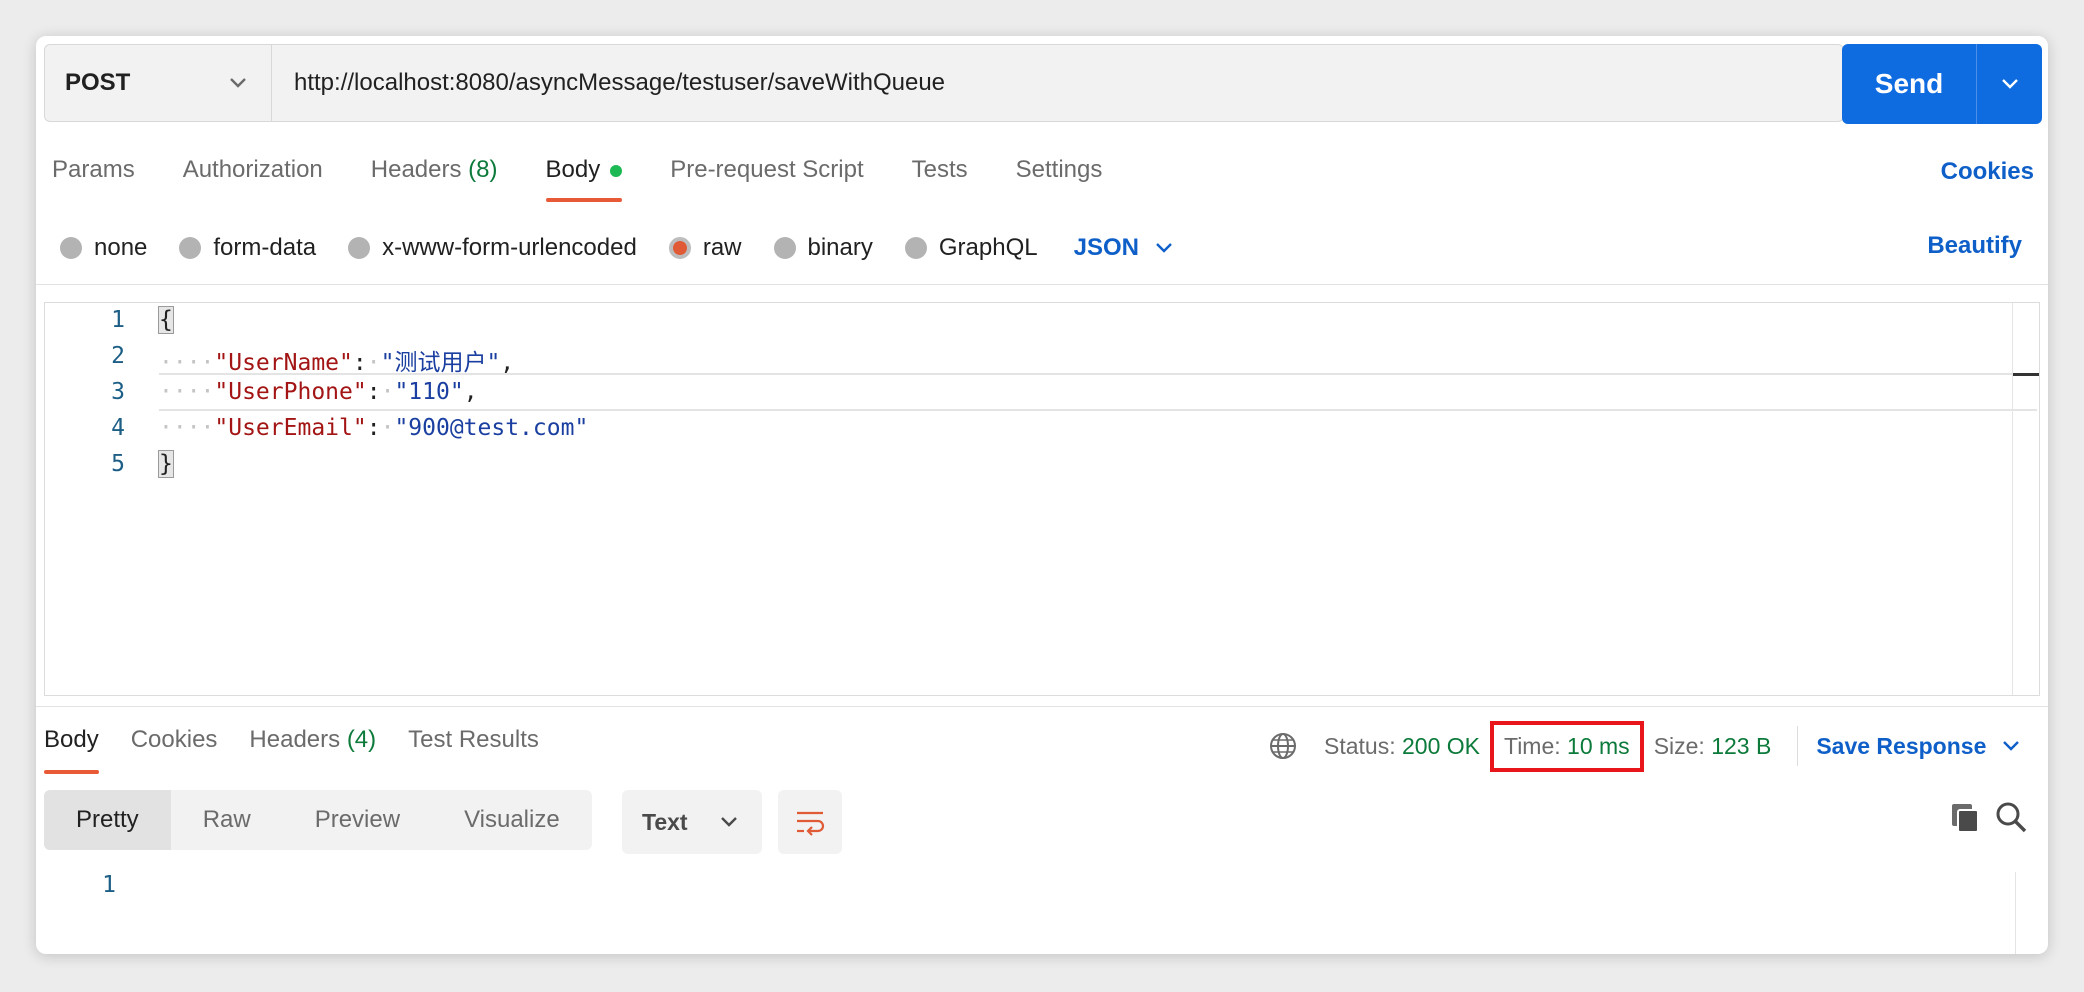 This screenshot has width=2084, height=992. I want to click on scrollbar-marker, so click(2026, 374).